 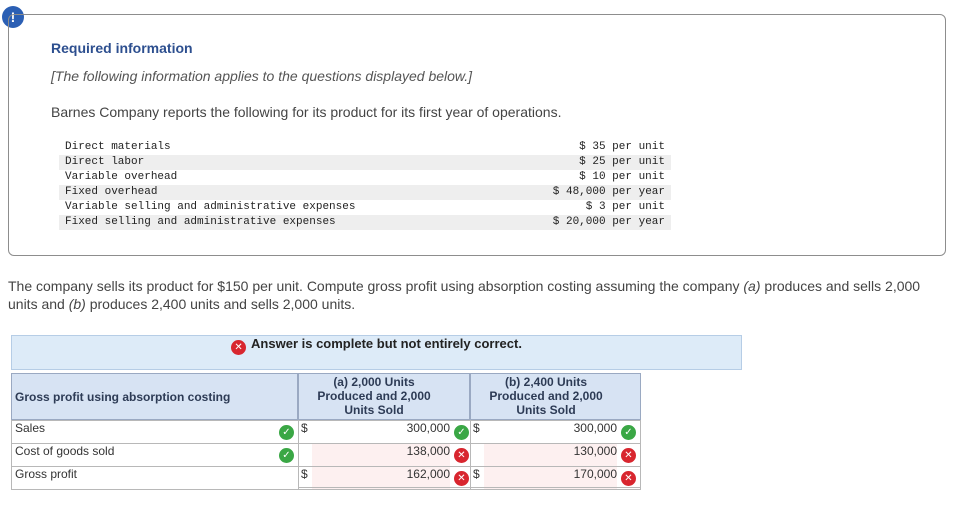 I want to click on col-b-header-line: Units Sold, so click(x=546, y=410).